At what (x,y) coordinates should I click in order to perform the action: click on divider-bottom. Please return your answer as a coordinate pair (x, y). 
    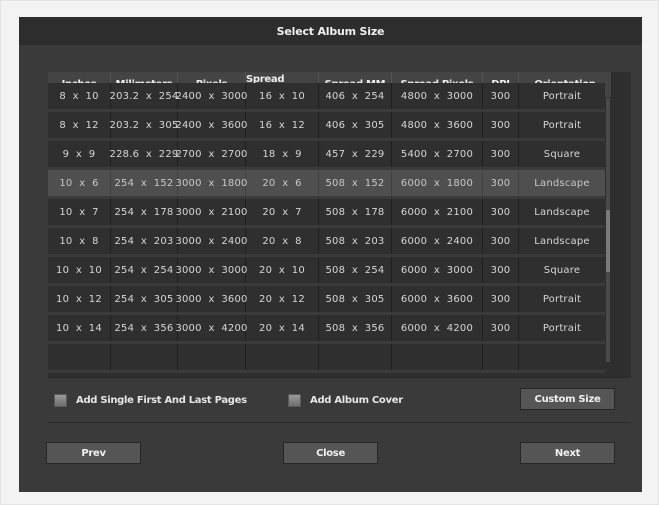
    Looking at the image, I should click on (339, 422).